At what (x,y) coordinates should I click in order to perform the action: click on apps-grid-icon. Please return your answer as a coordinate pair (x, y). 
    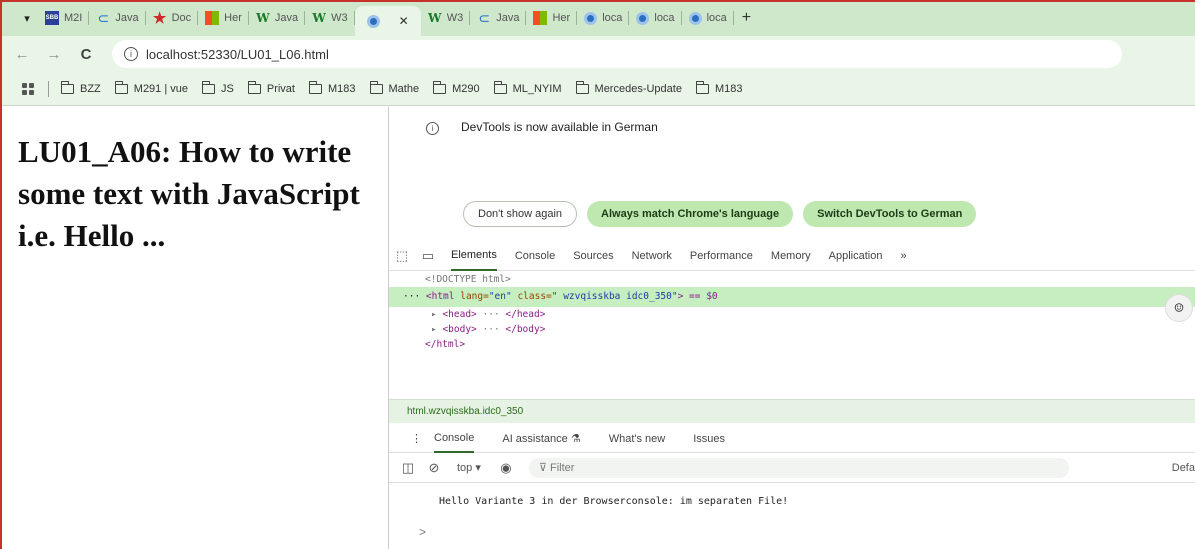
    Looking at the image, I should click on (28, 88).